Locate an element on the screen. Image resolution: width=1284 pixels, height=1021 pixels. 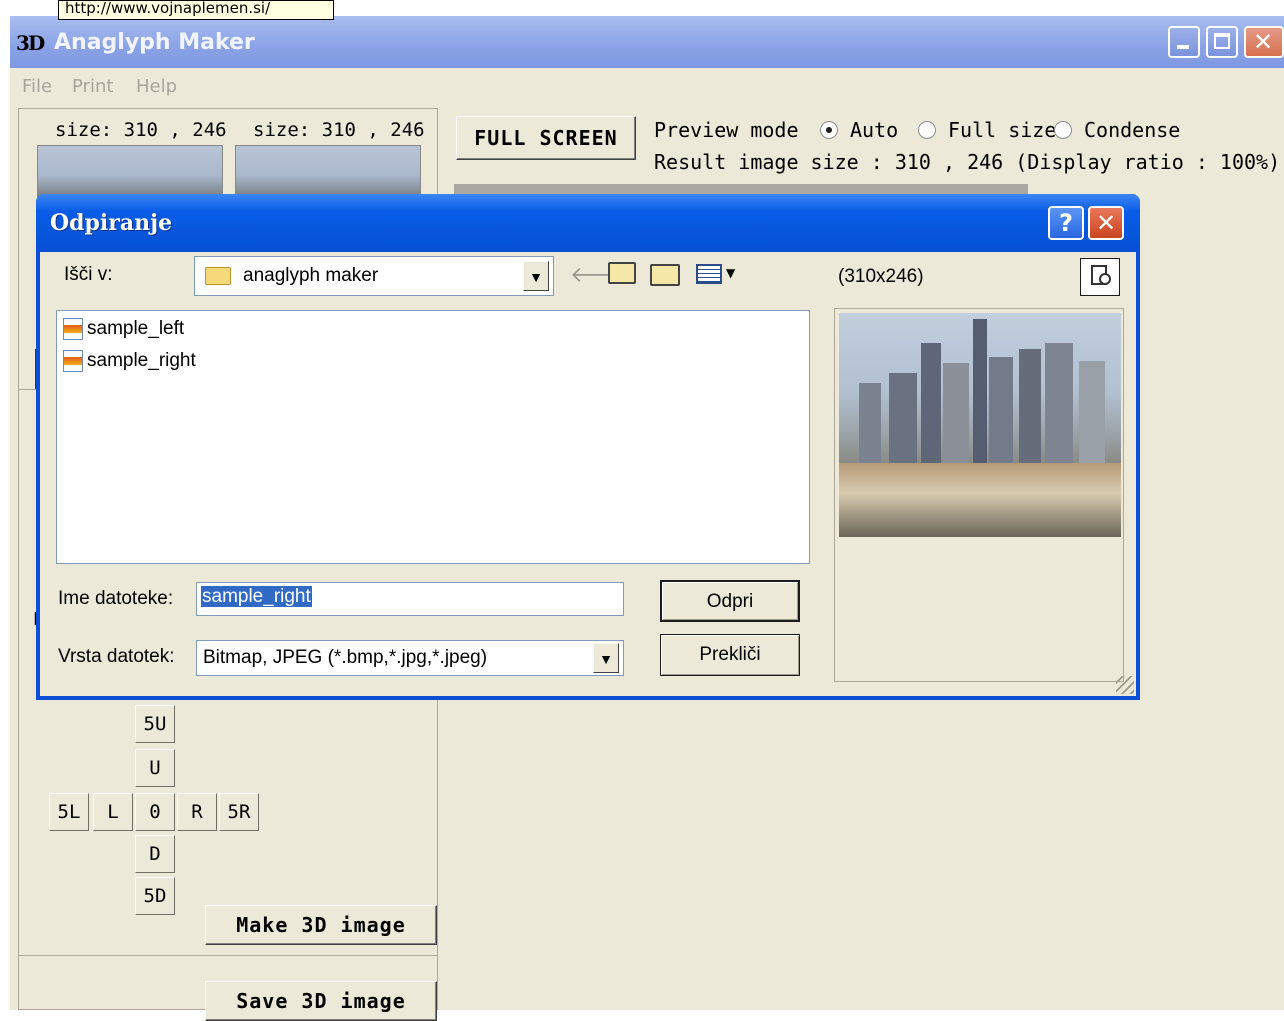
help-icon: ? is located at coordinates (1066, 223).